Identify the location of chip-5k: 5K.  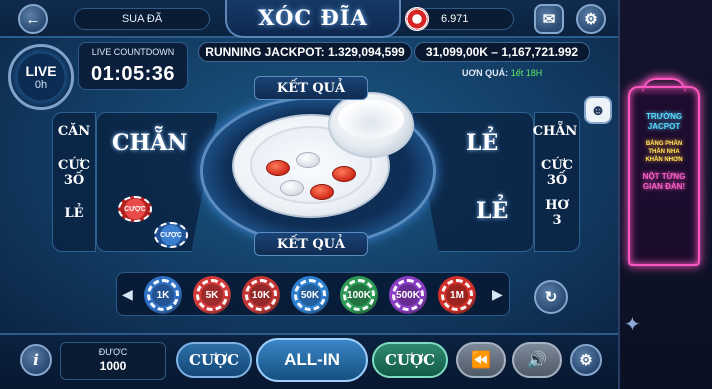
(212, 295).